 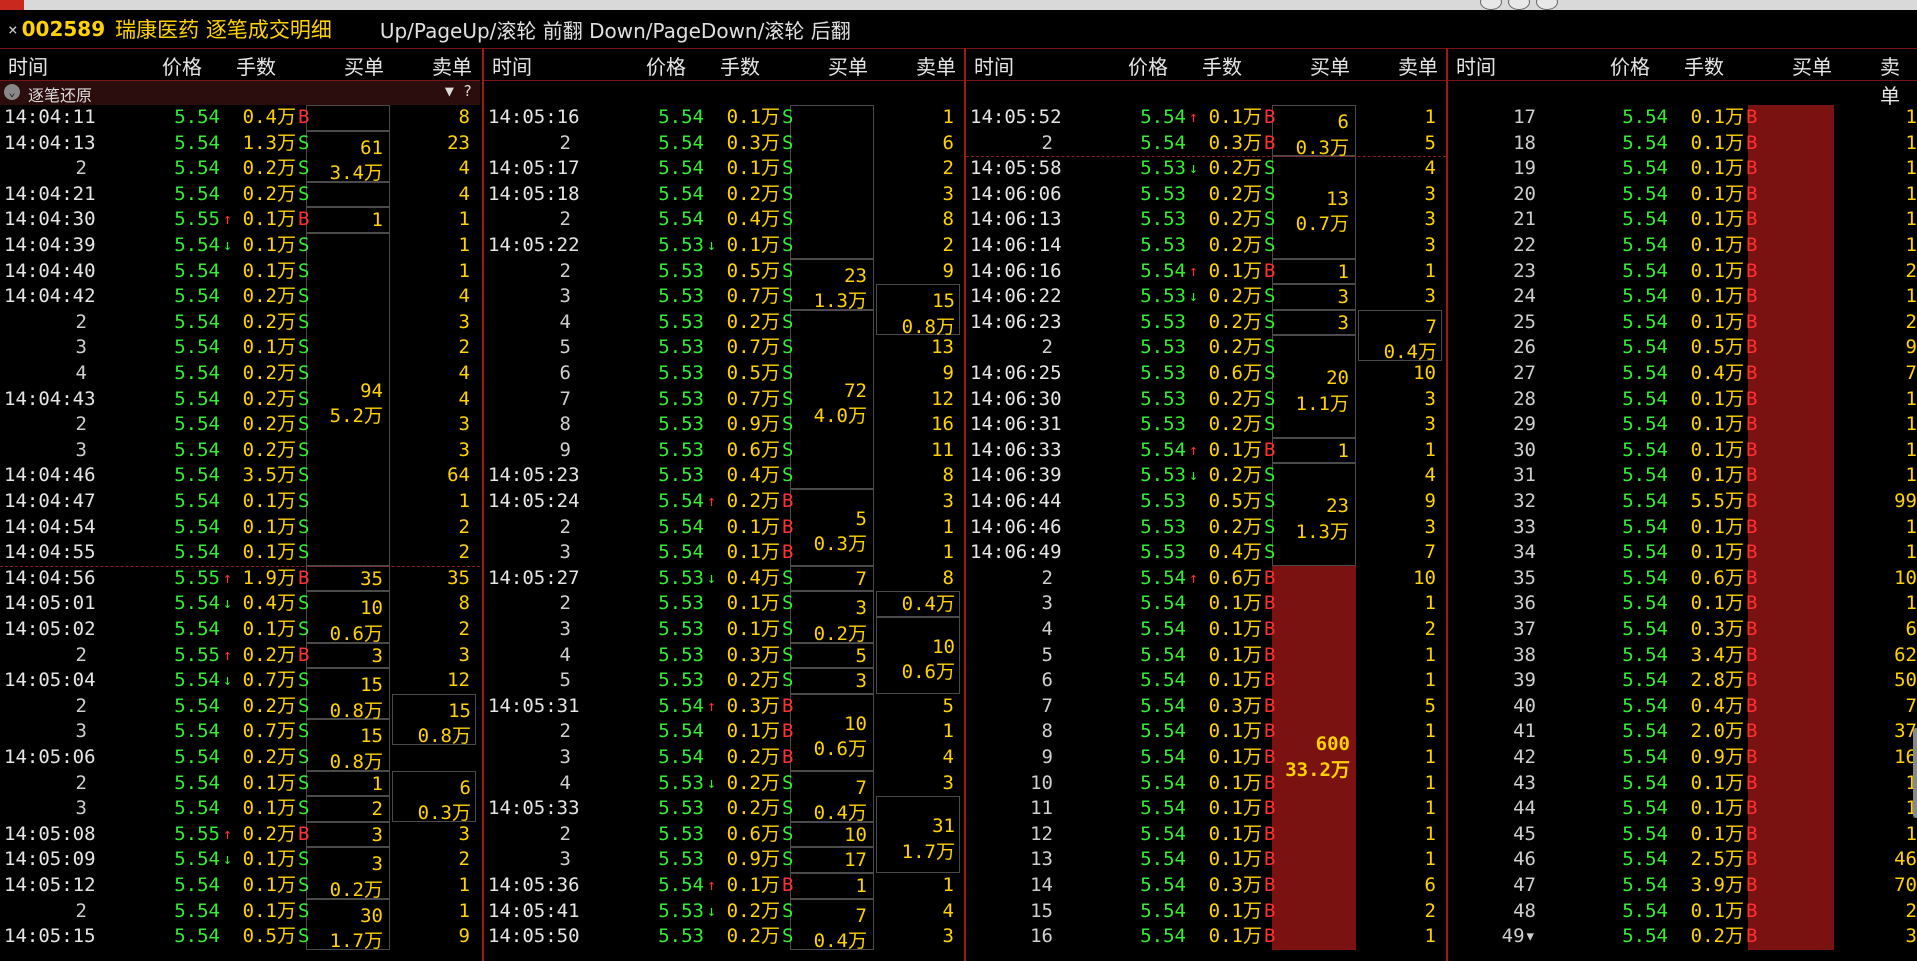 I want to click on block-value: 31, so click(x=943, y=825).